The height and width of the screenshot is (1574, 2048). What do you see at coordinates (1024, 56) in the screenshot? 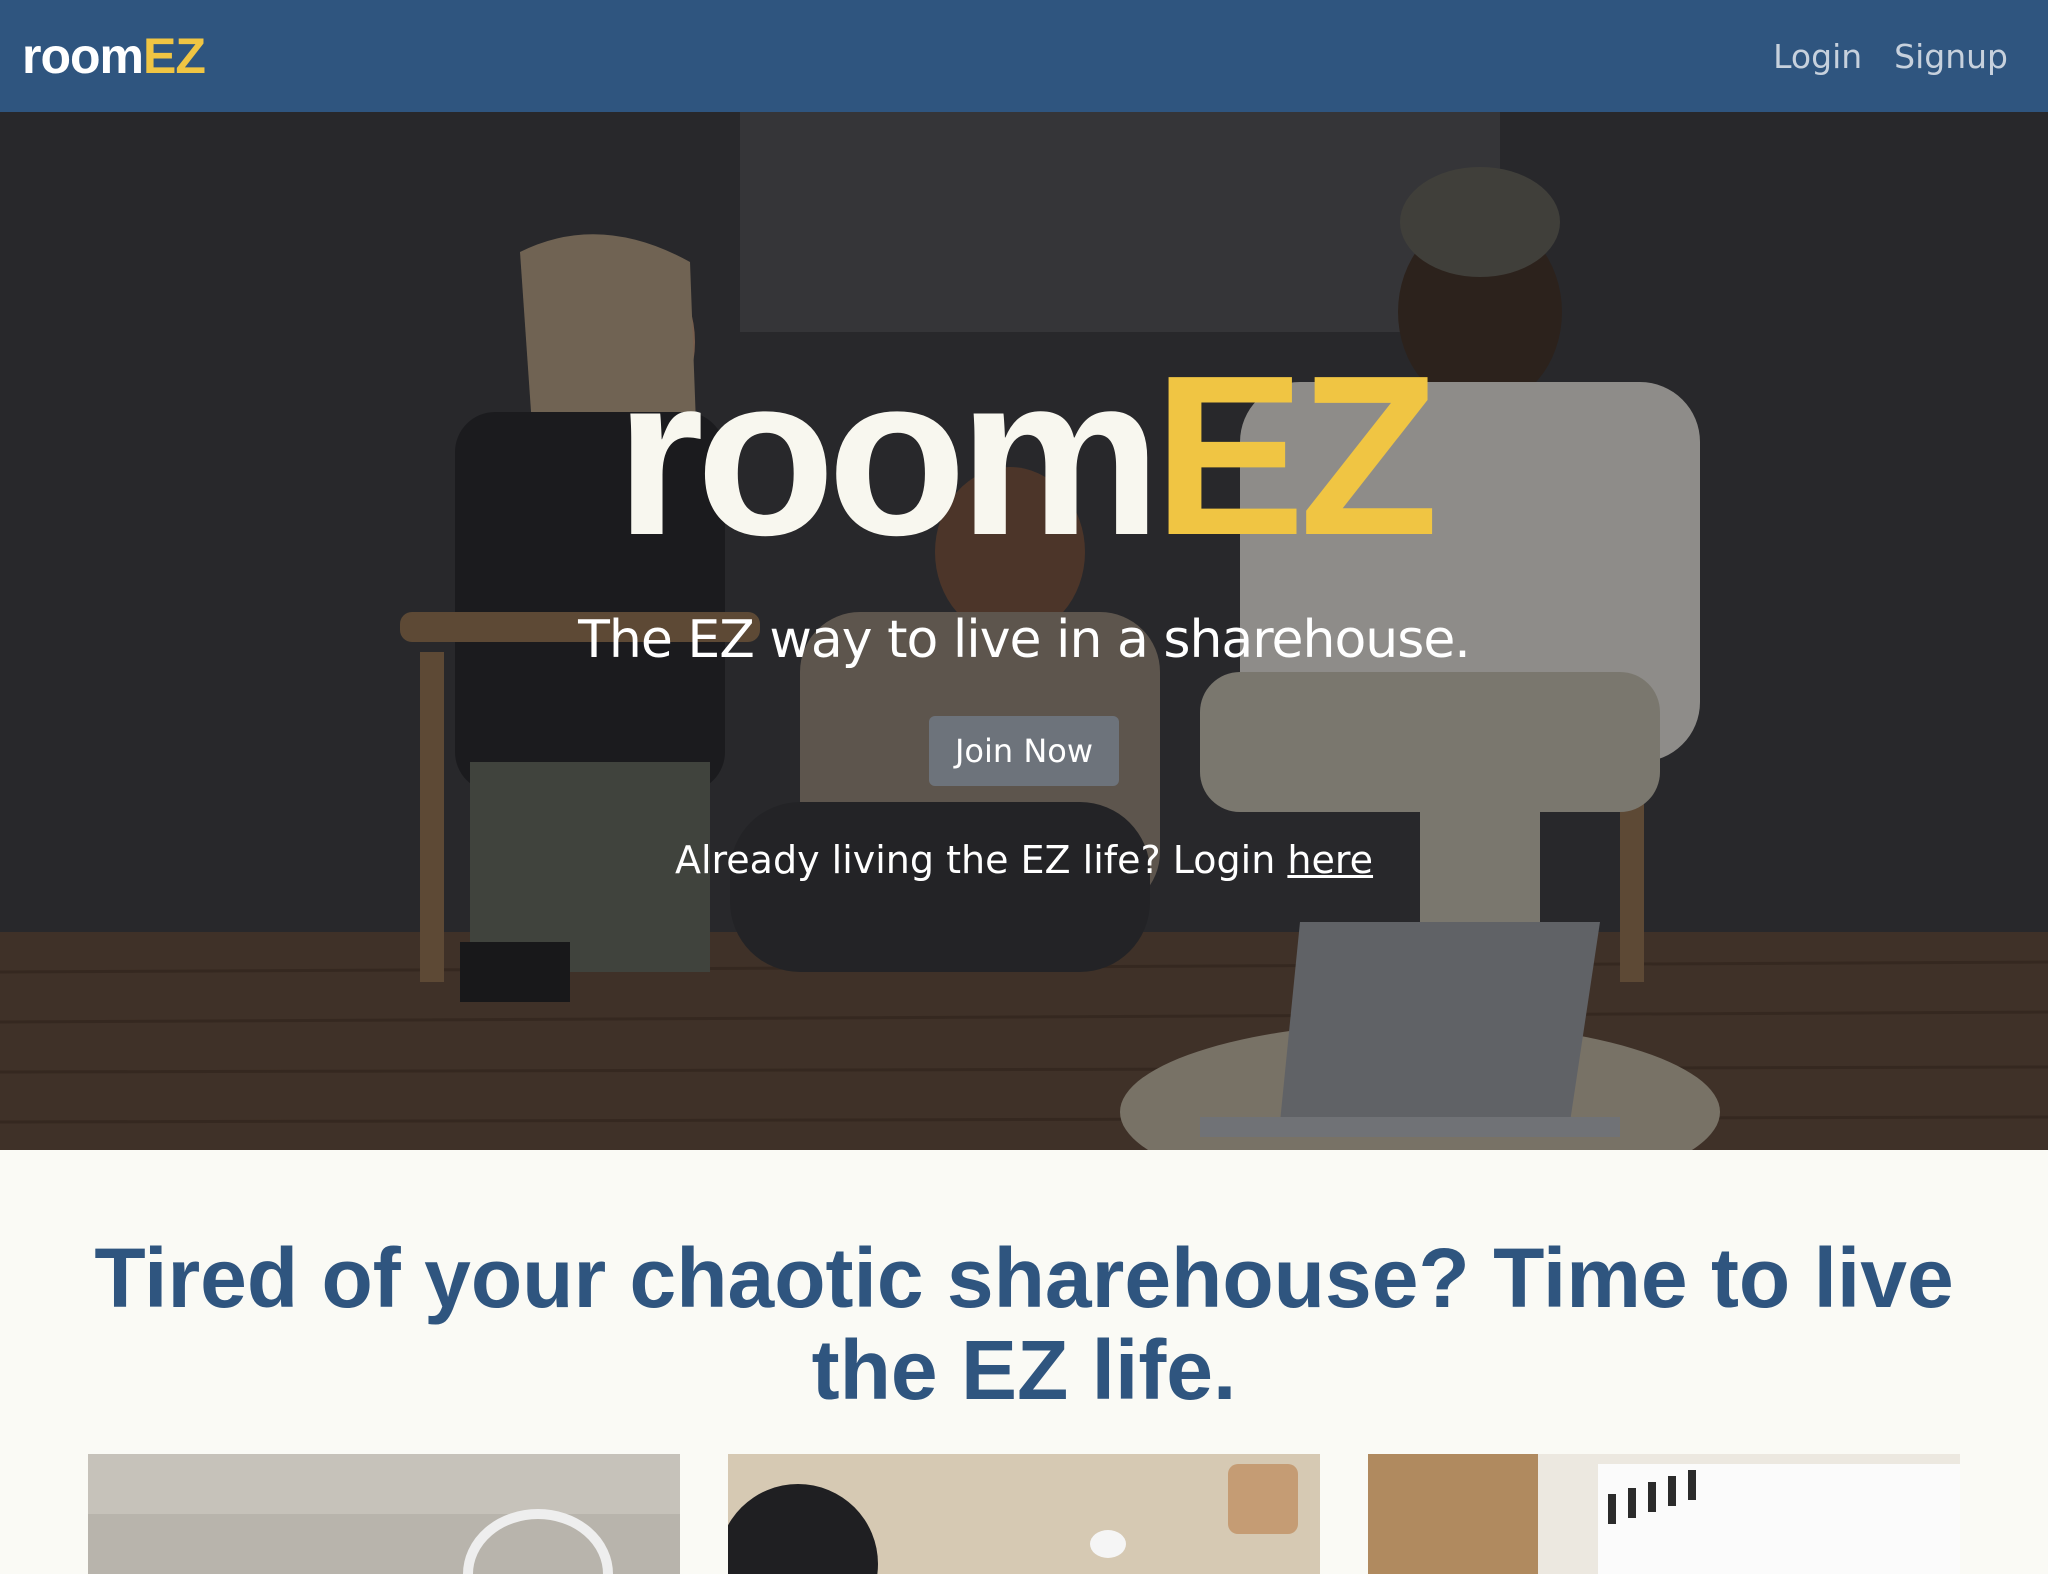
I see `top-navbar: room EZ Login Signup` at bounding box center [1024, 56].